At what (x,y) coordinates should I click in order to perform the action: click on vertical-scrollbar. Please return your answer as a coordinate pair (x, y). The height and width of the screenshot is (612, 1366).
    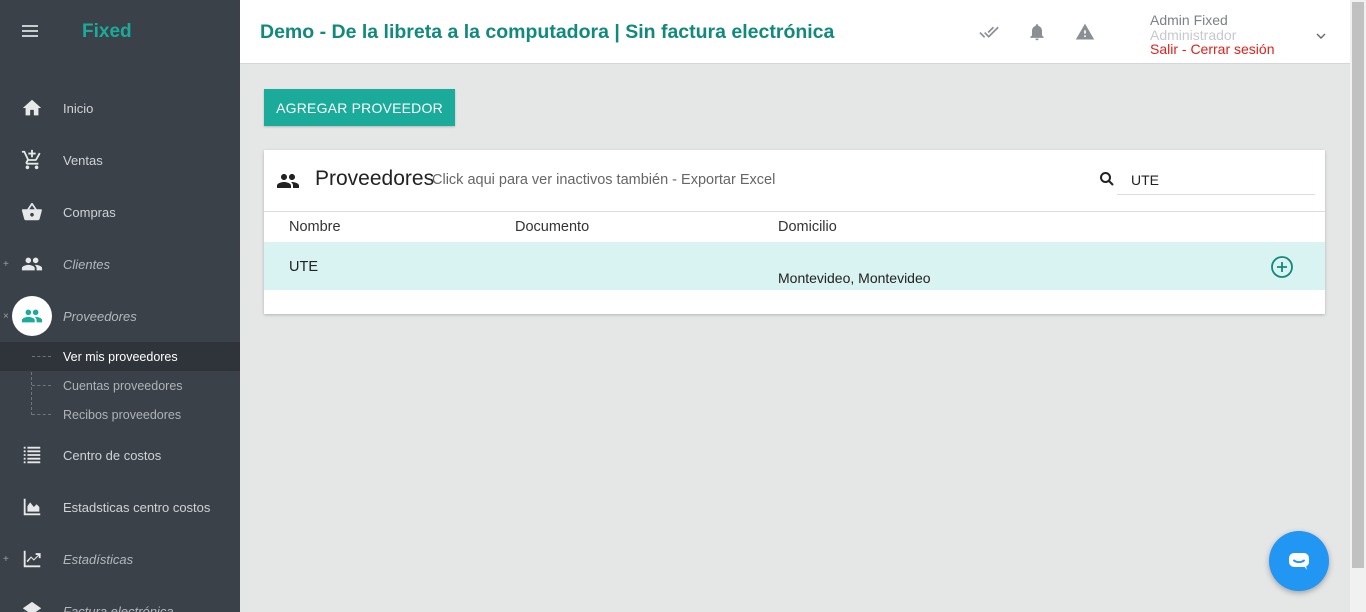
    Looking at the image, I should click on (1358, 306).